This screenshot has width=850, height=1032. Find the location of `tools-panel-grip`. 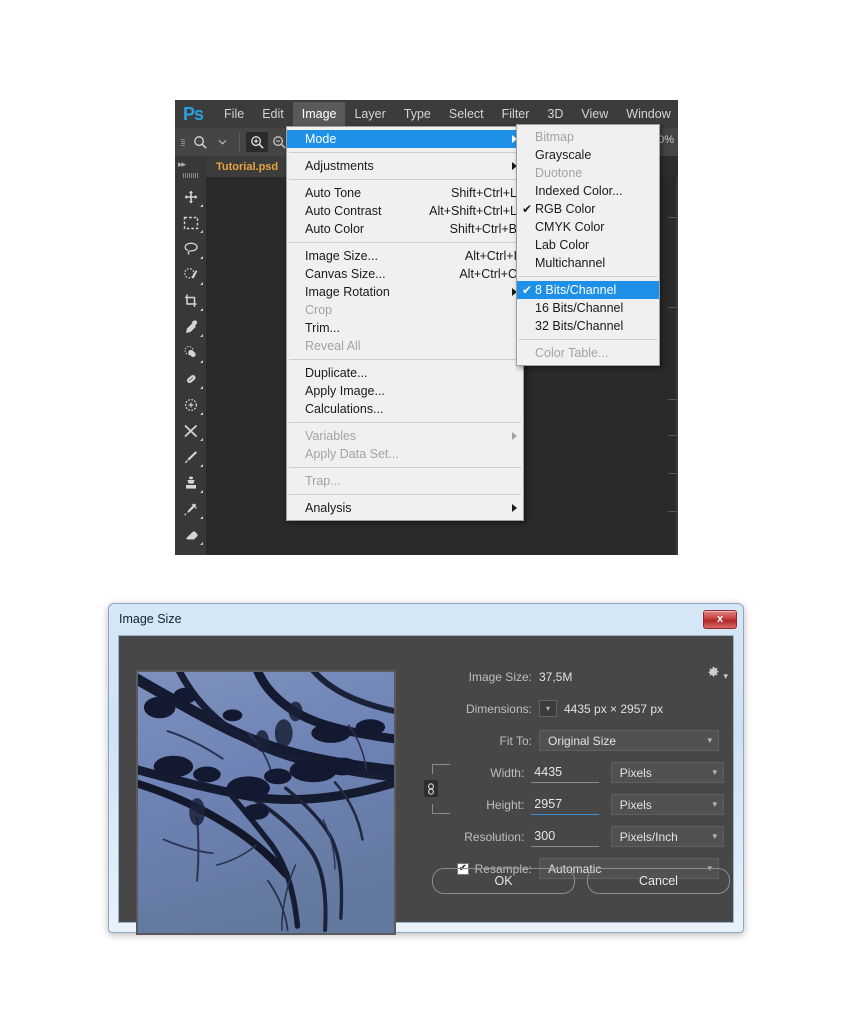

tools-panel-grip is located at coordinates (190, 175).